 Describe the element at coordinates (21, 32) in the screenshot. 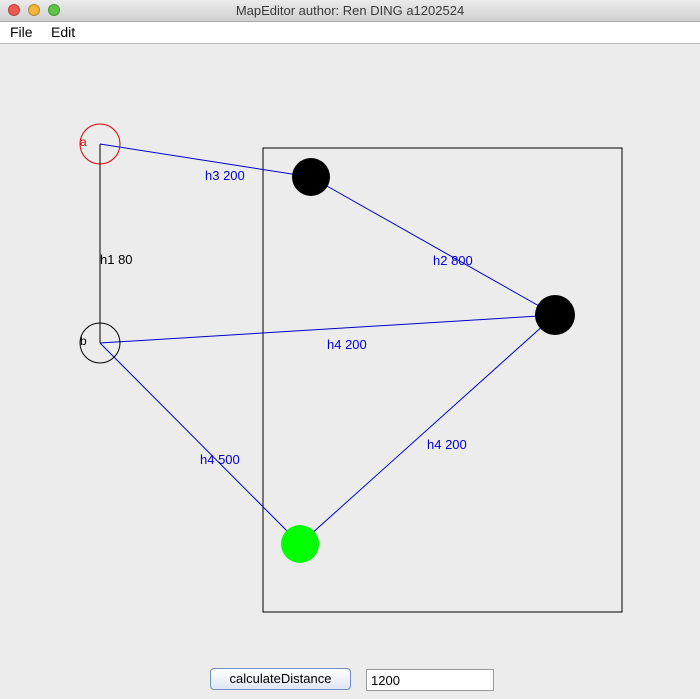

I see `menu-file: File` at that location.